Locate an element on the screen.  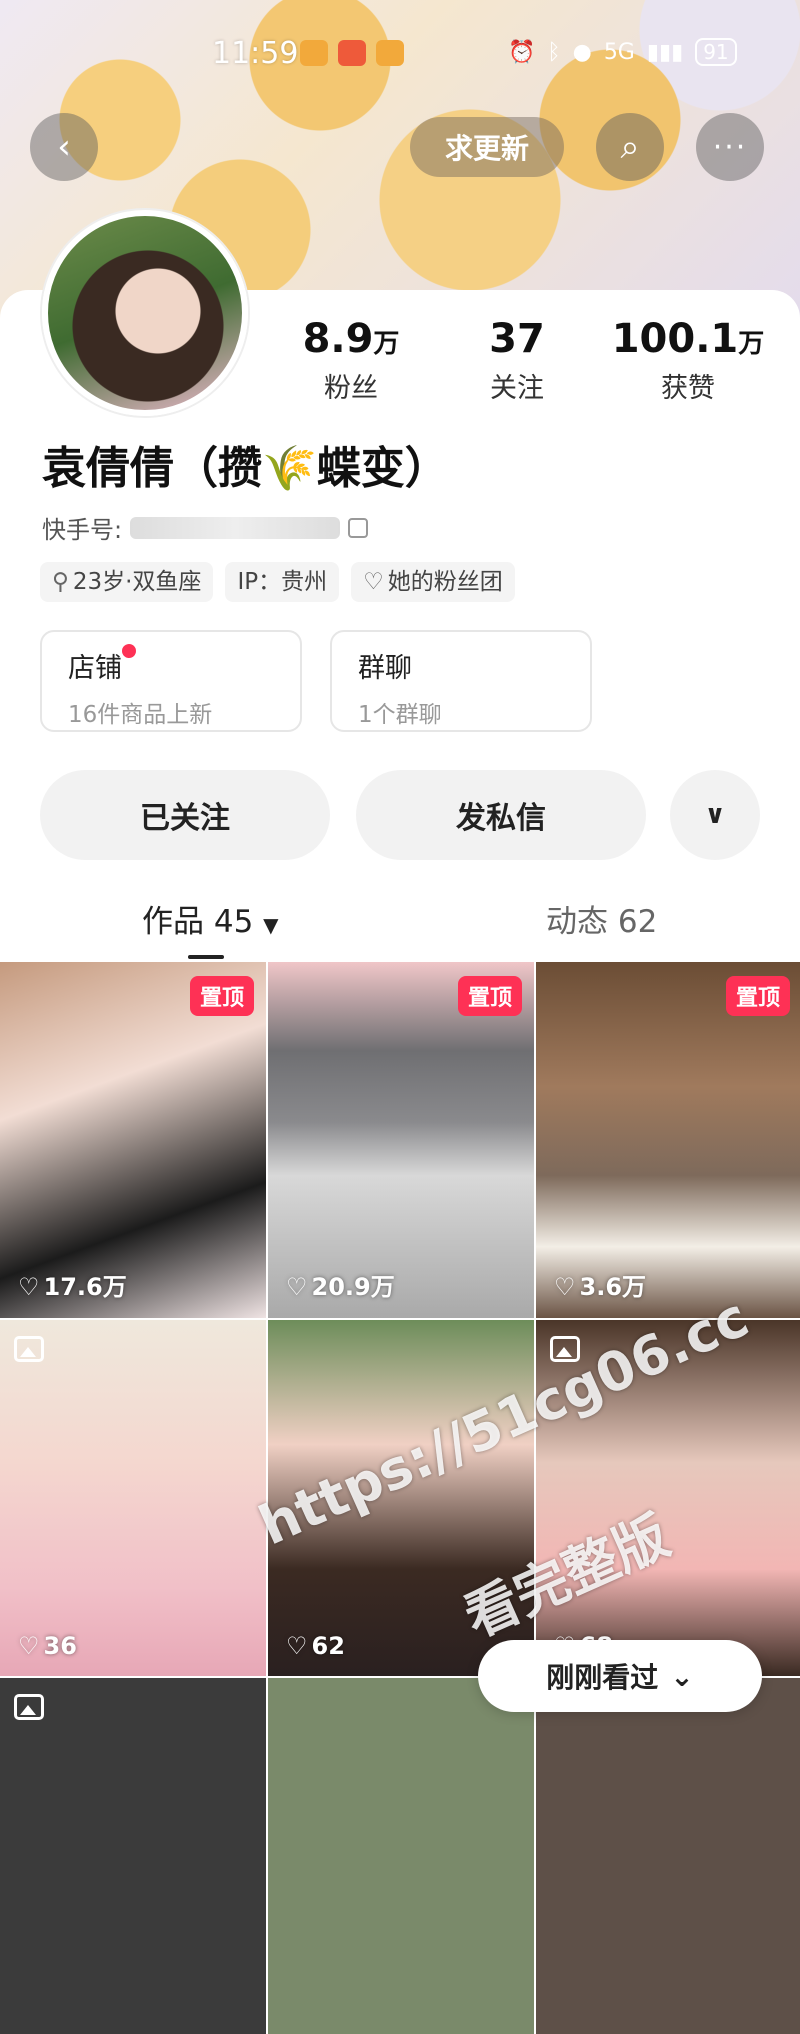
more-icon: ··· is located at coordinates (730, 147).